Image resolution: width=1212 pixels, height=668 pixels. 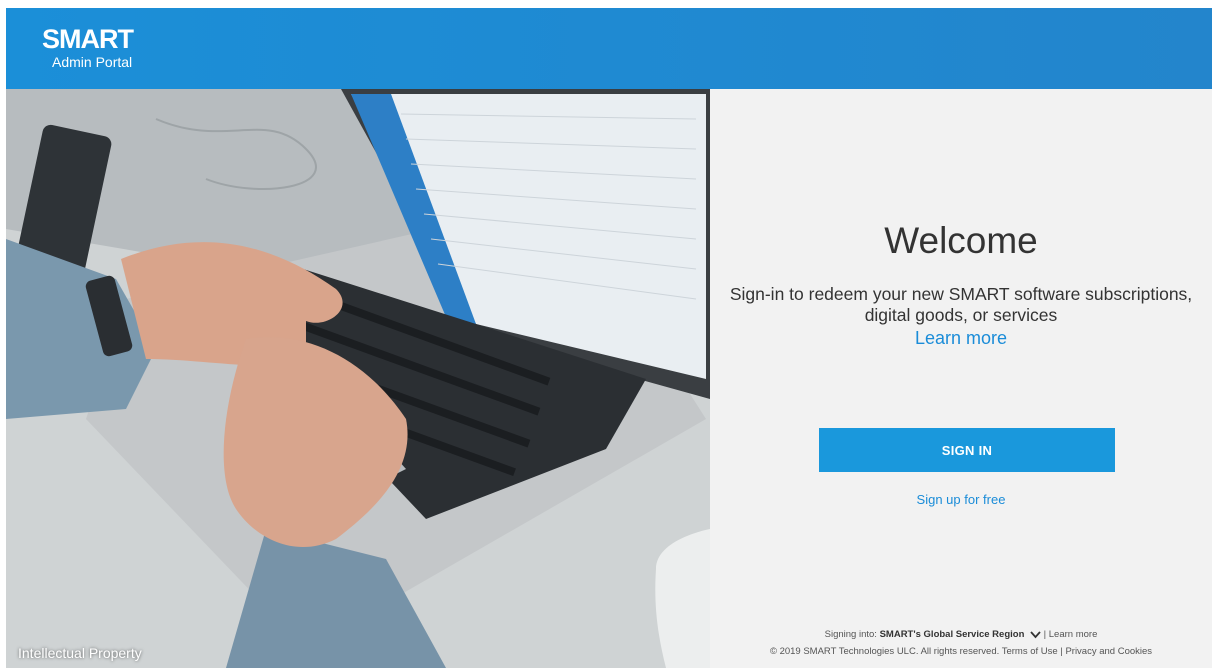 I want to click on portal-name: Admin Portal, so click(x=92, y=62).